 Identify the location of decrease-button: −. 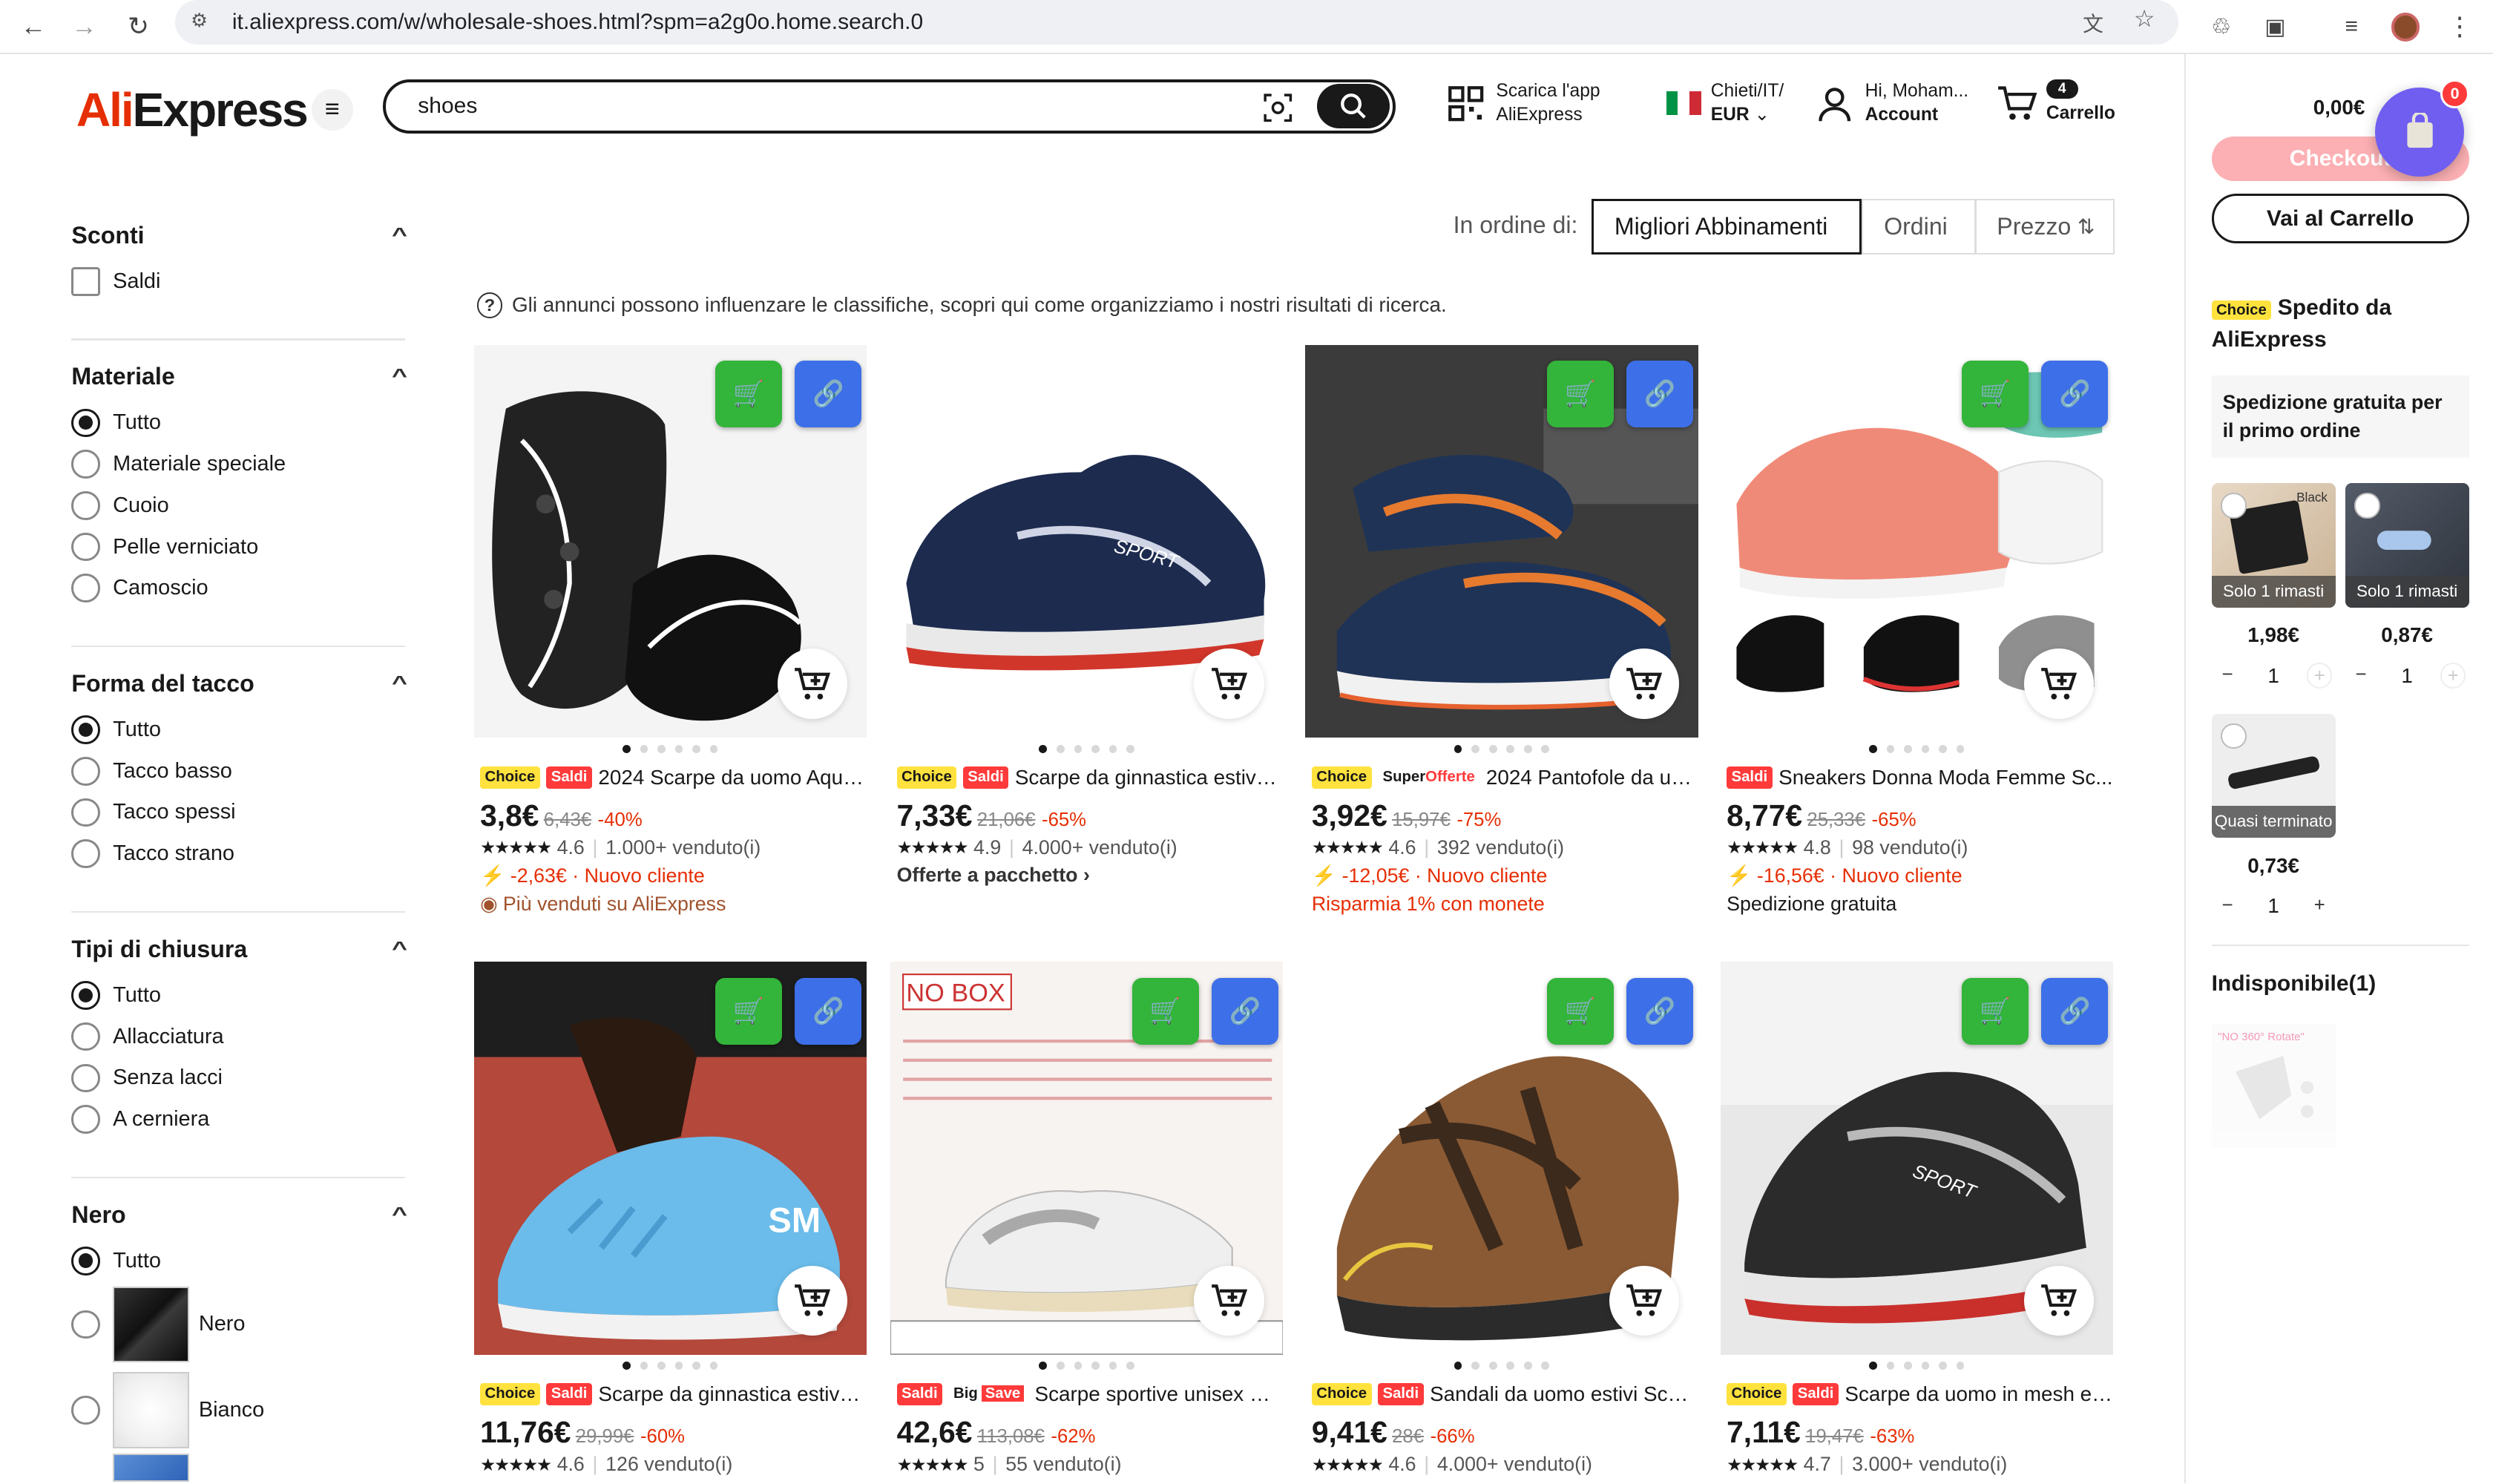
(2361, 675).